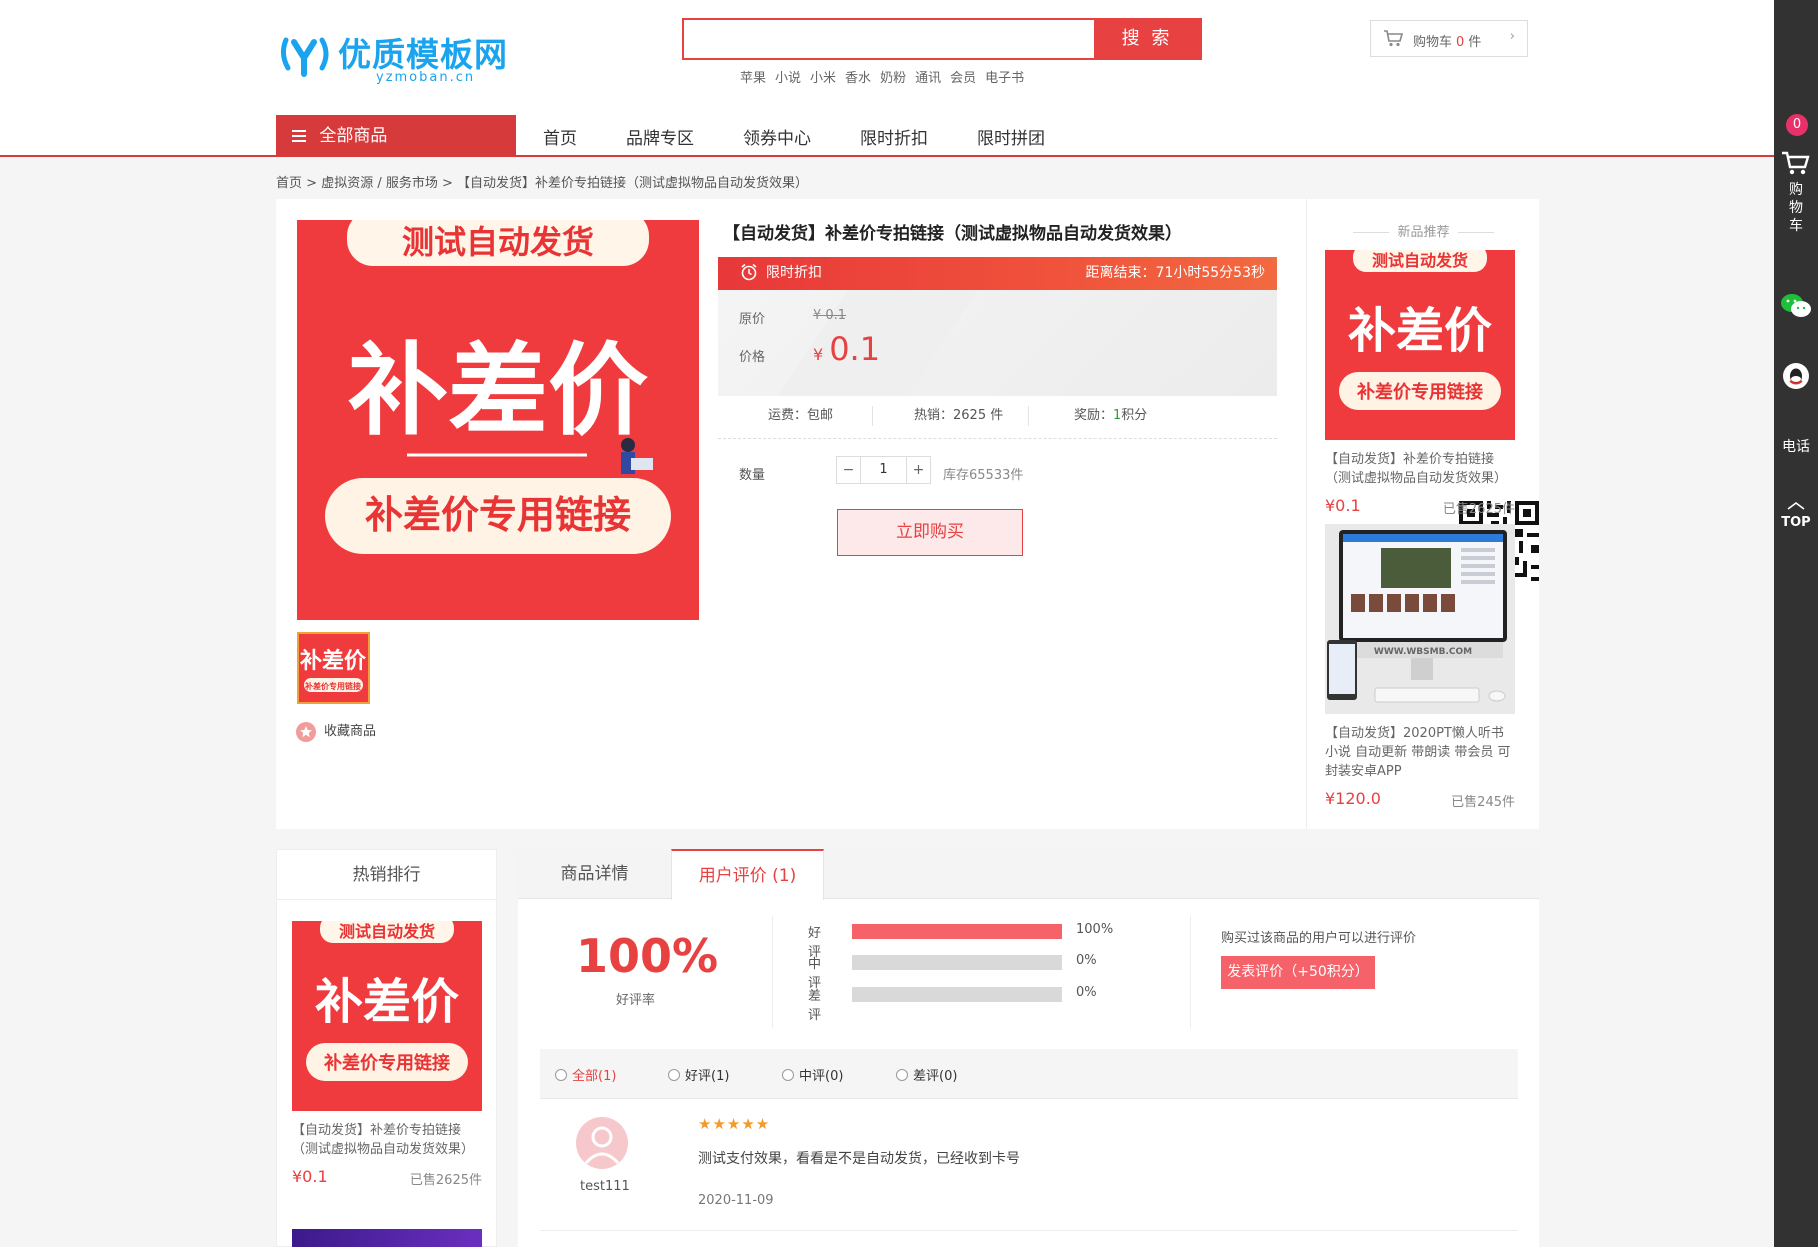 Image resolution: width=1818 pixels, height=1247 pixels. Describe the element at coordinates (1796, 208) in the screenshot. I see `sidebar-cart-char: 物` at that location.